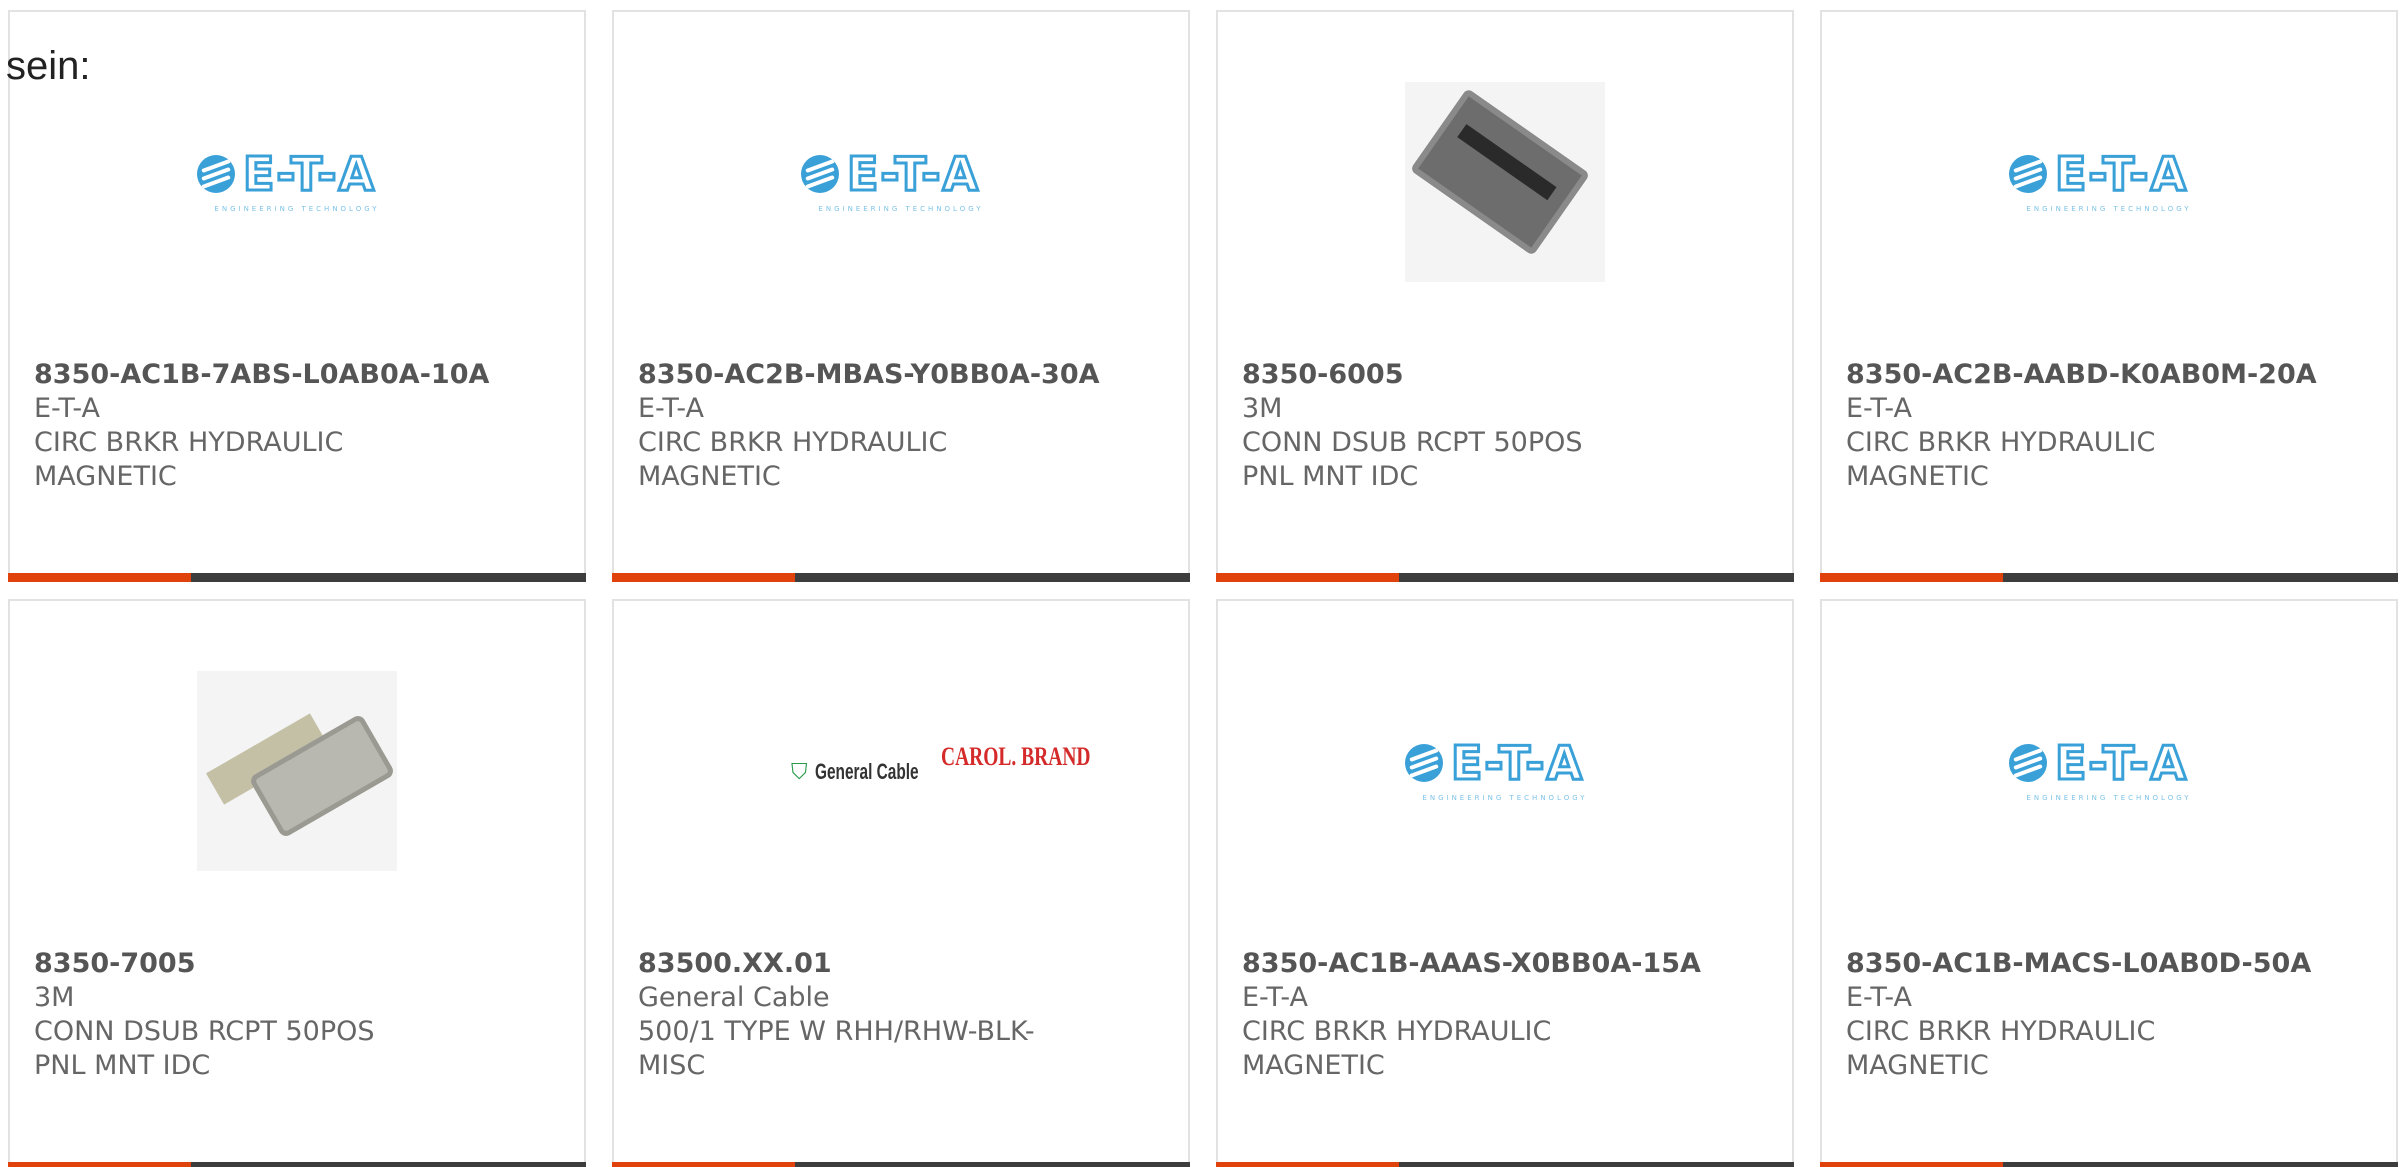  I want to click on general-cable-logo-icon: ⛉ General Cable CAROL. BRAND, so click(941, 763).